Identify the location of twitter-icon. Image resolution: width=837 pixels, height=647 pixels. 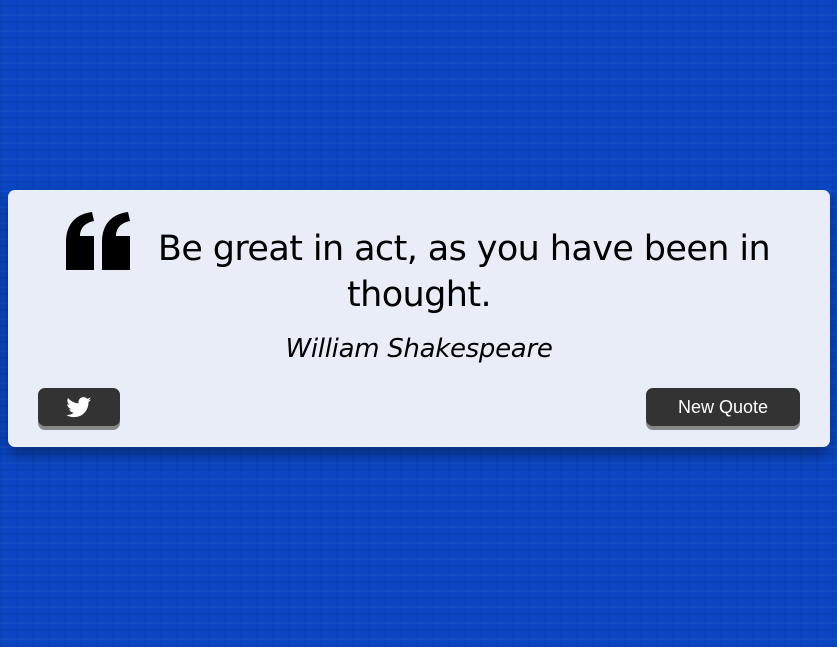
(79, 406).